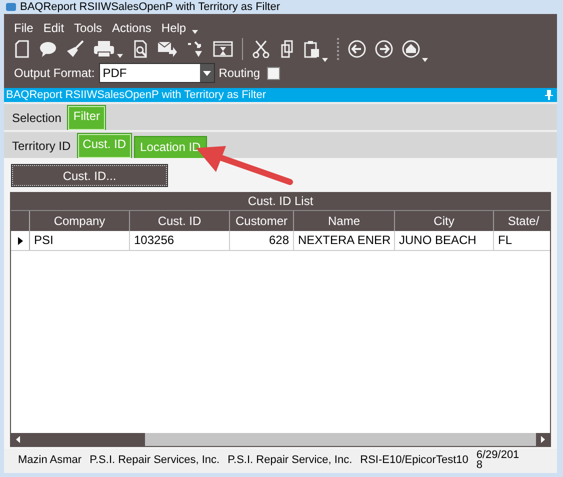  Describe the element at coordinates (344, 240) in the screenshot. I see `table-cell: NEXTERA ENER` at that location.